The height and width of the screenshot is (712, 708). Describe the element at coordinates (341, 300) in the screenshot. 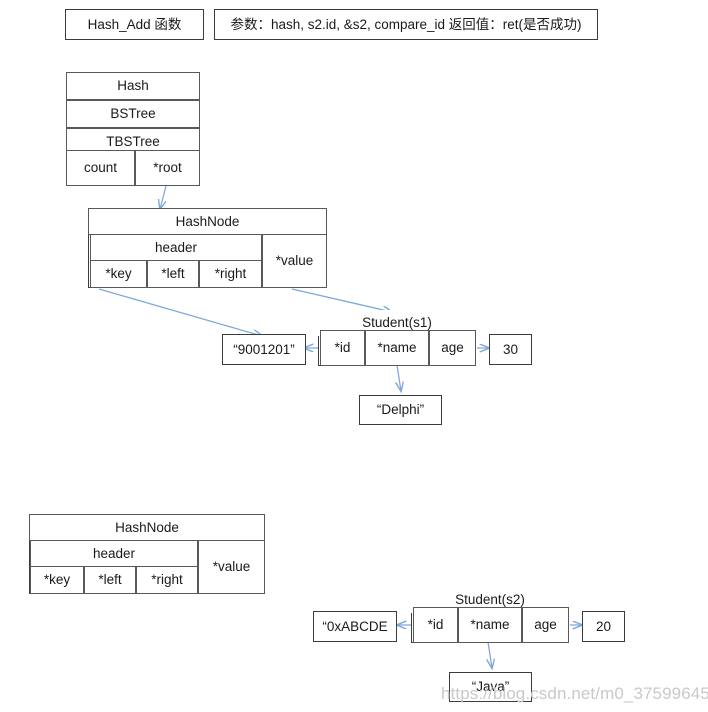

I see `arrow-value-to-student1` at that location.